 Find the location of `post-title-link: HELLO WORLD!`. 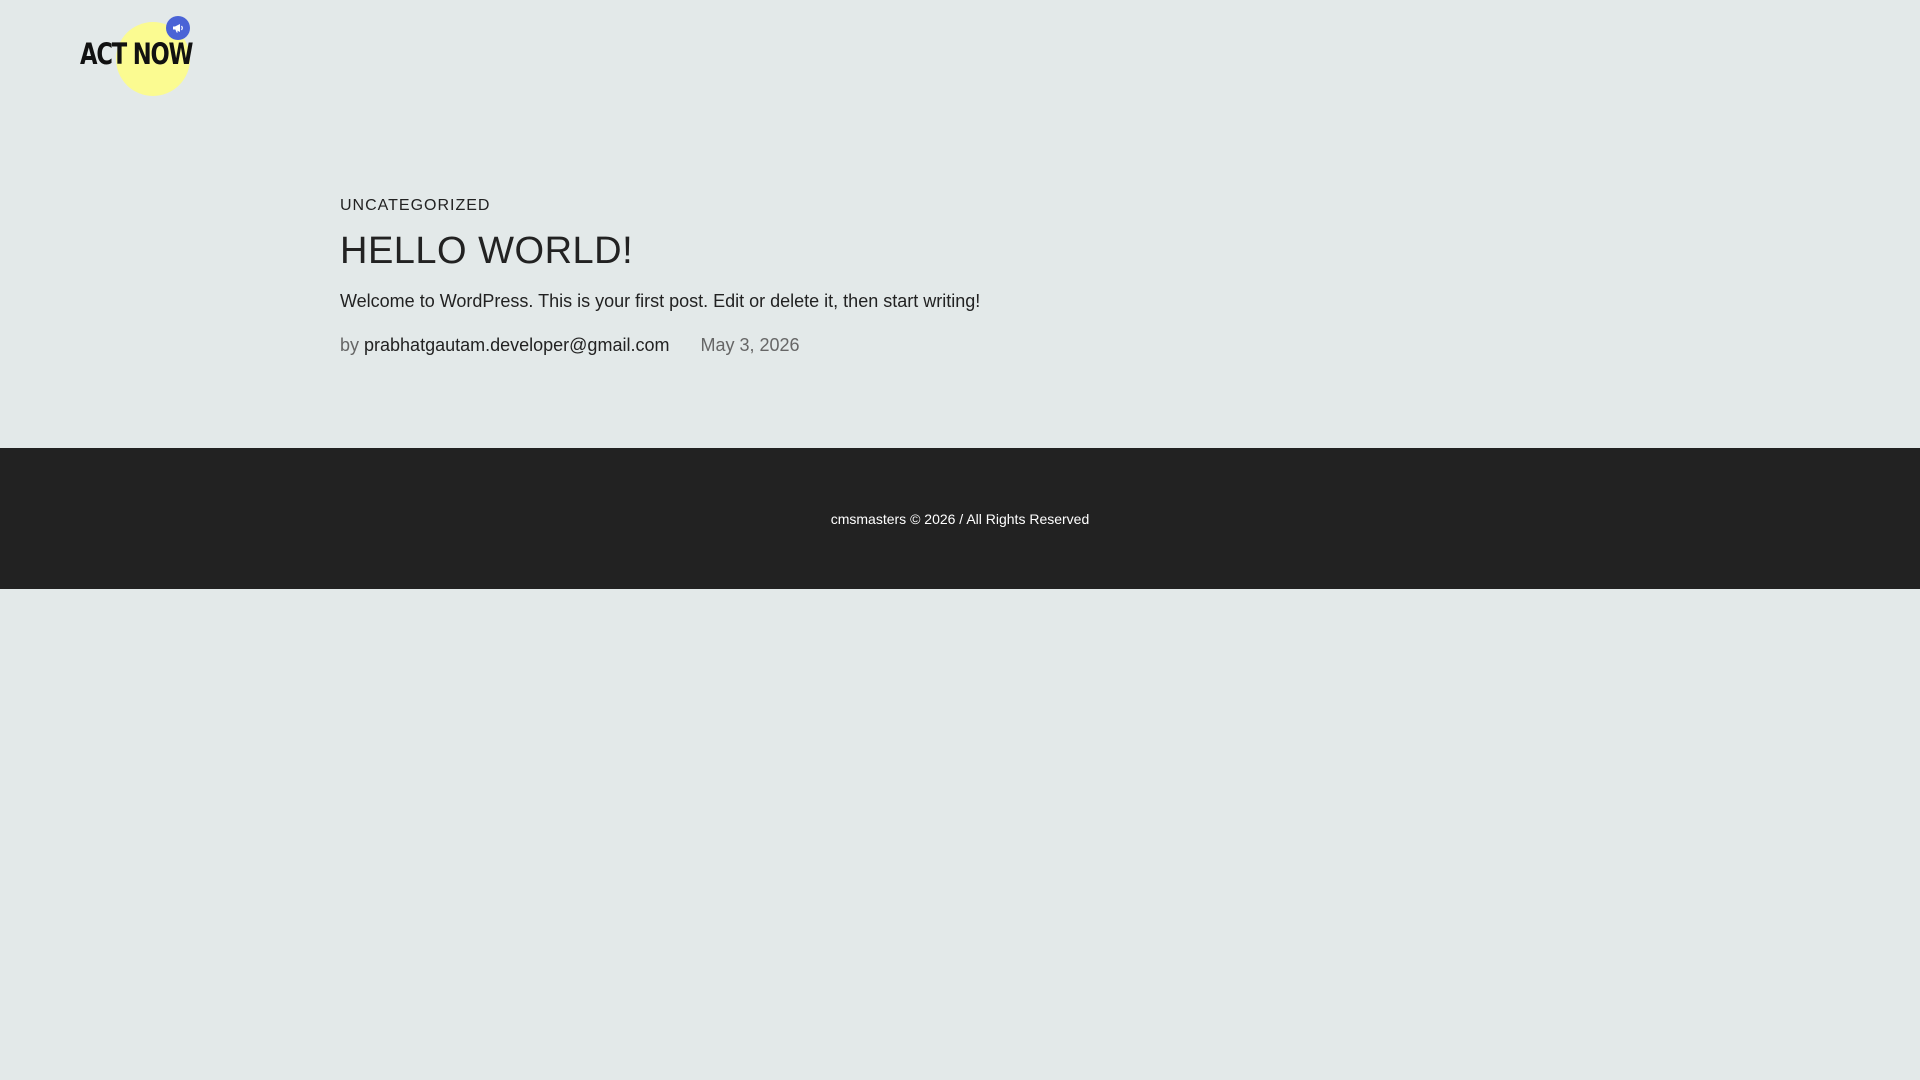

post-title-link: HELLO WORLD! is located at coordinates (486, 251).